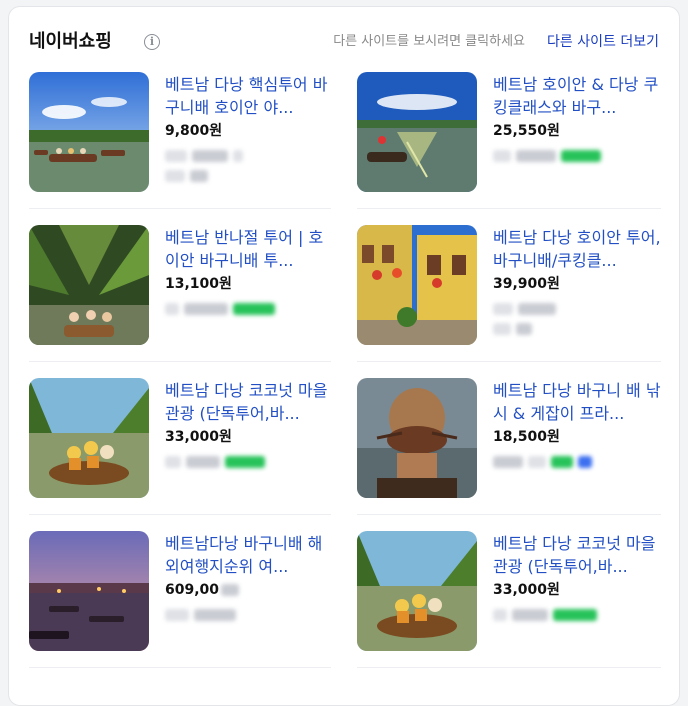 This screenshot has width=688, height=706. What do you see at coordinates (152, 42) in the screenshot?
I see `info-icon: i` at bounding box center [152, 42].